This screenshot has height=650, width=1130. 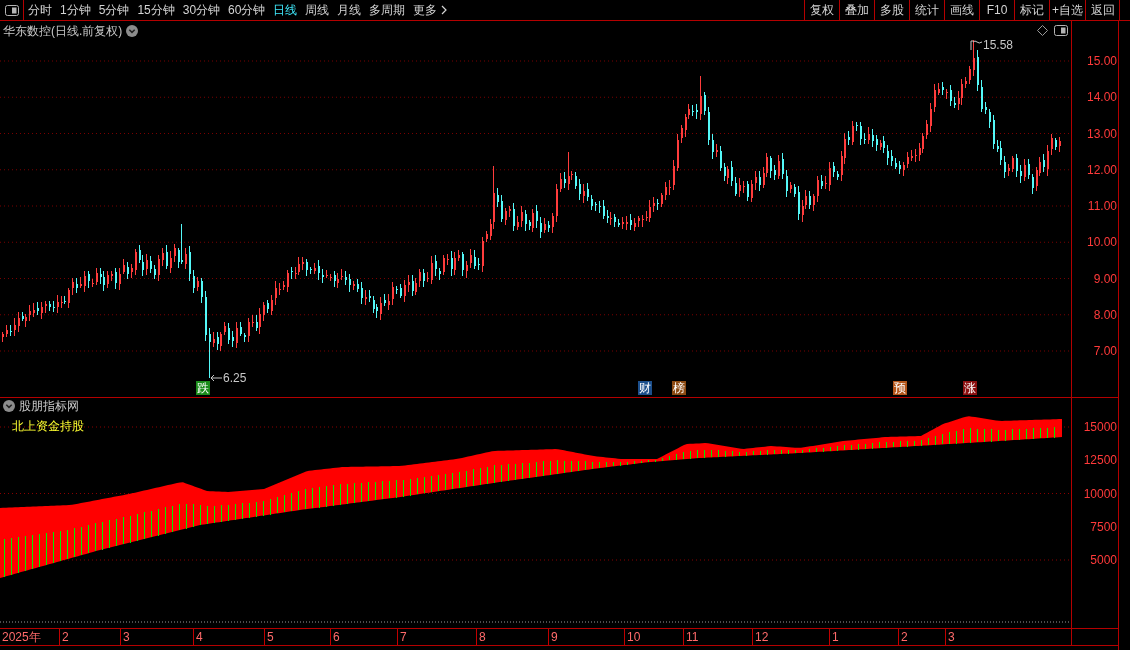 I want to click on axis-label: 12500, so click(x=1100, y=460).